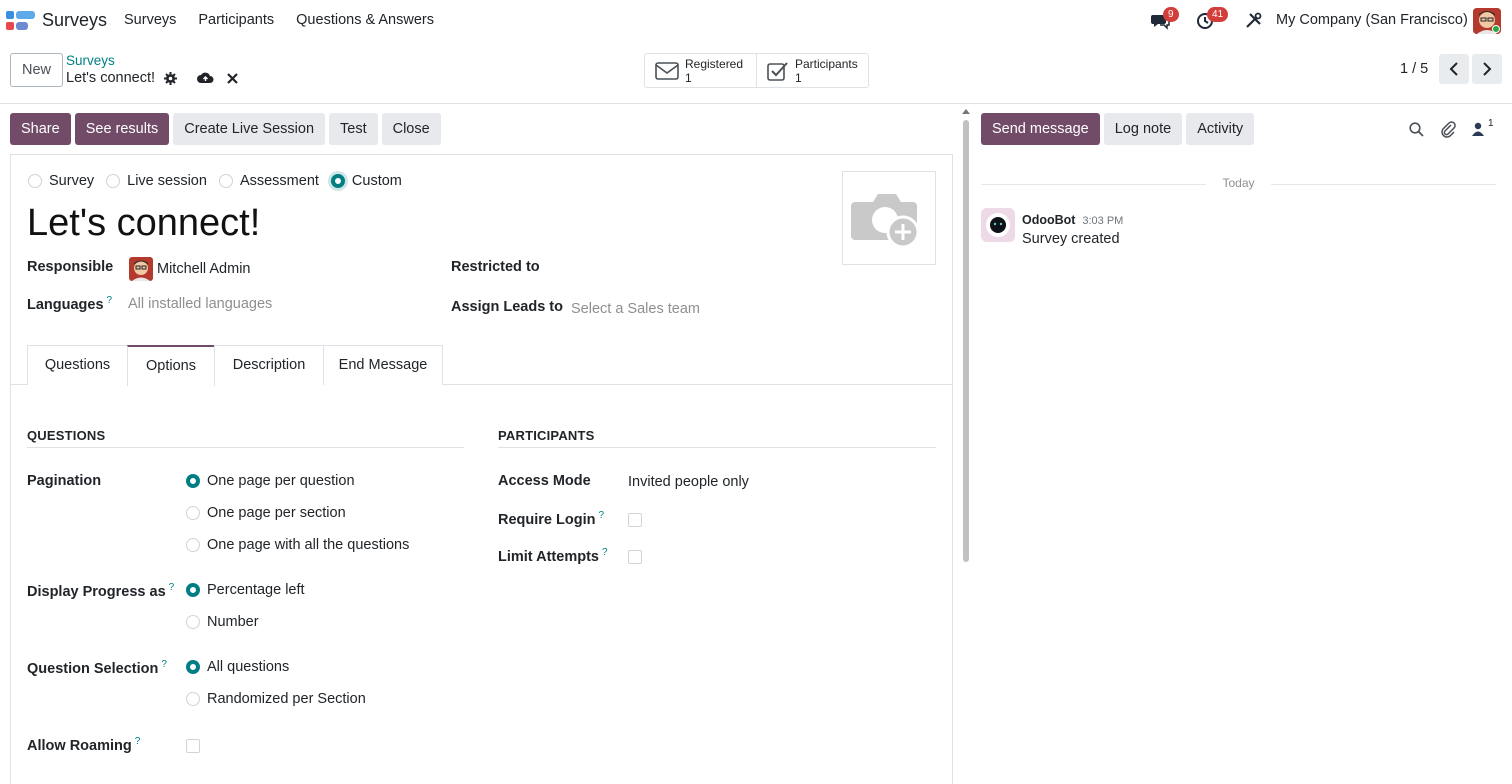 The width and height of the screenshot is (1512, 784). I want to click on chatter-topbar: Send message Log note Activity, so click(1118, 129).